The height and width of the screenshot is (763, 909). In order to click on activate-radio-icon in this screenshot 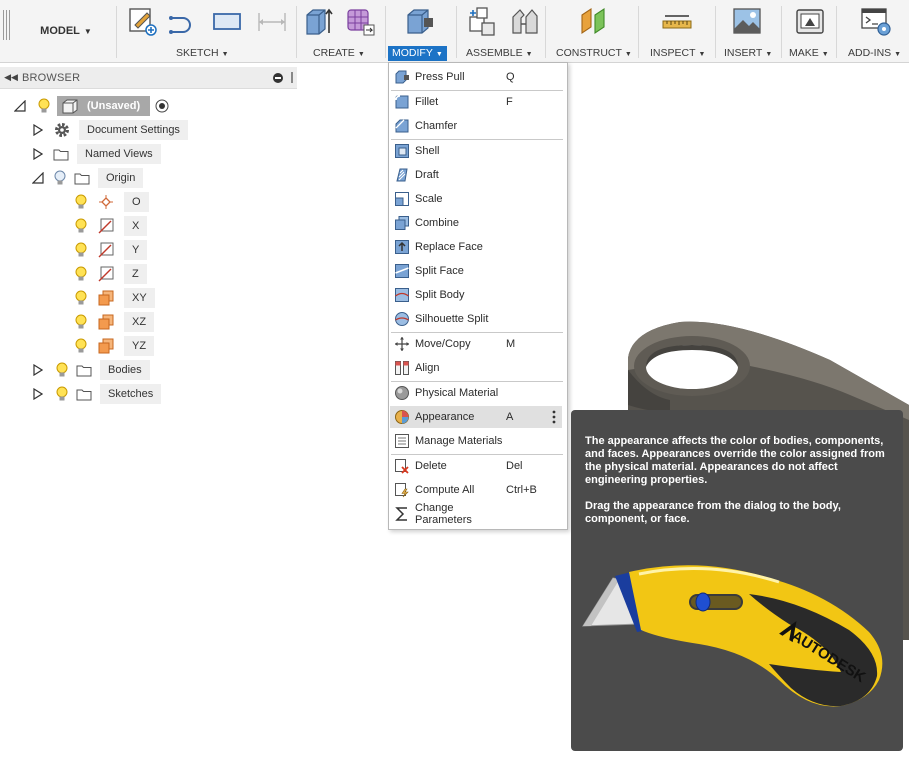, I will do `click(162, 106)`.